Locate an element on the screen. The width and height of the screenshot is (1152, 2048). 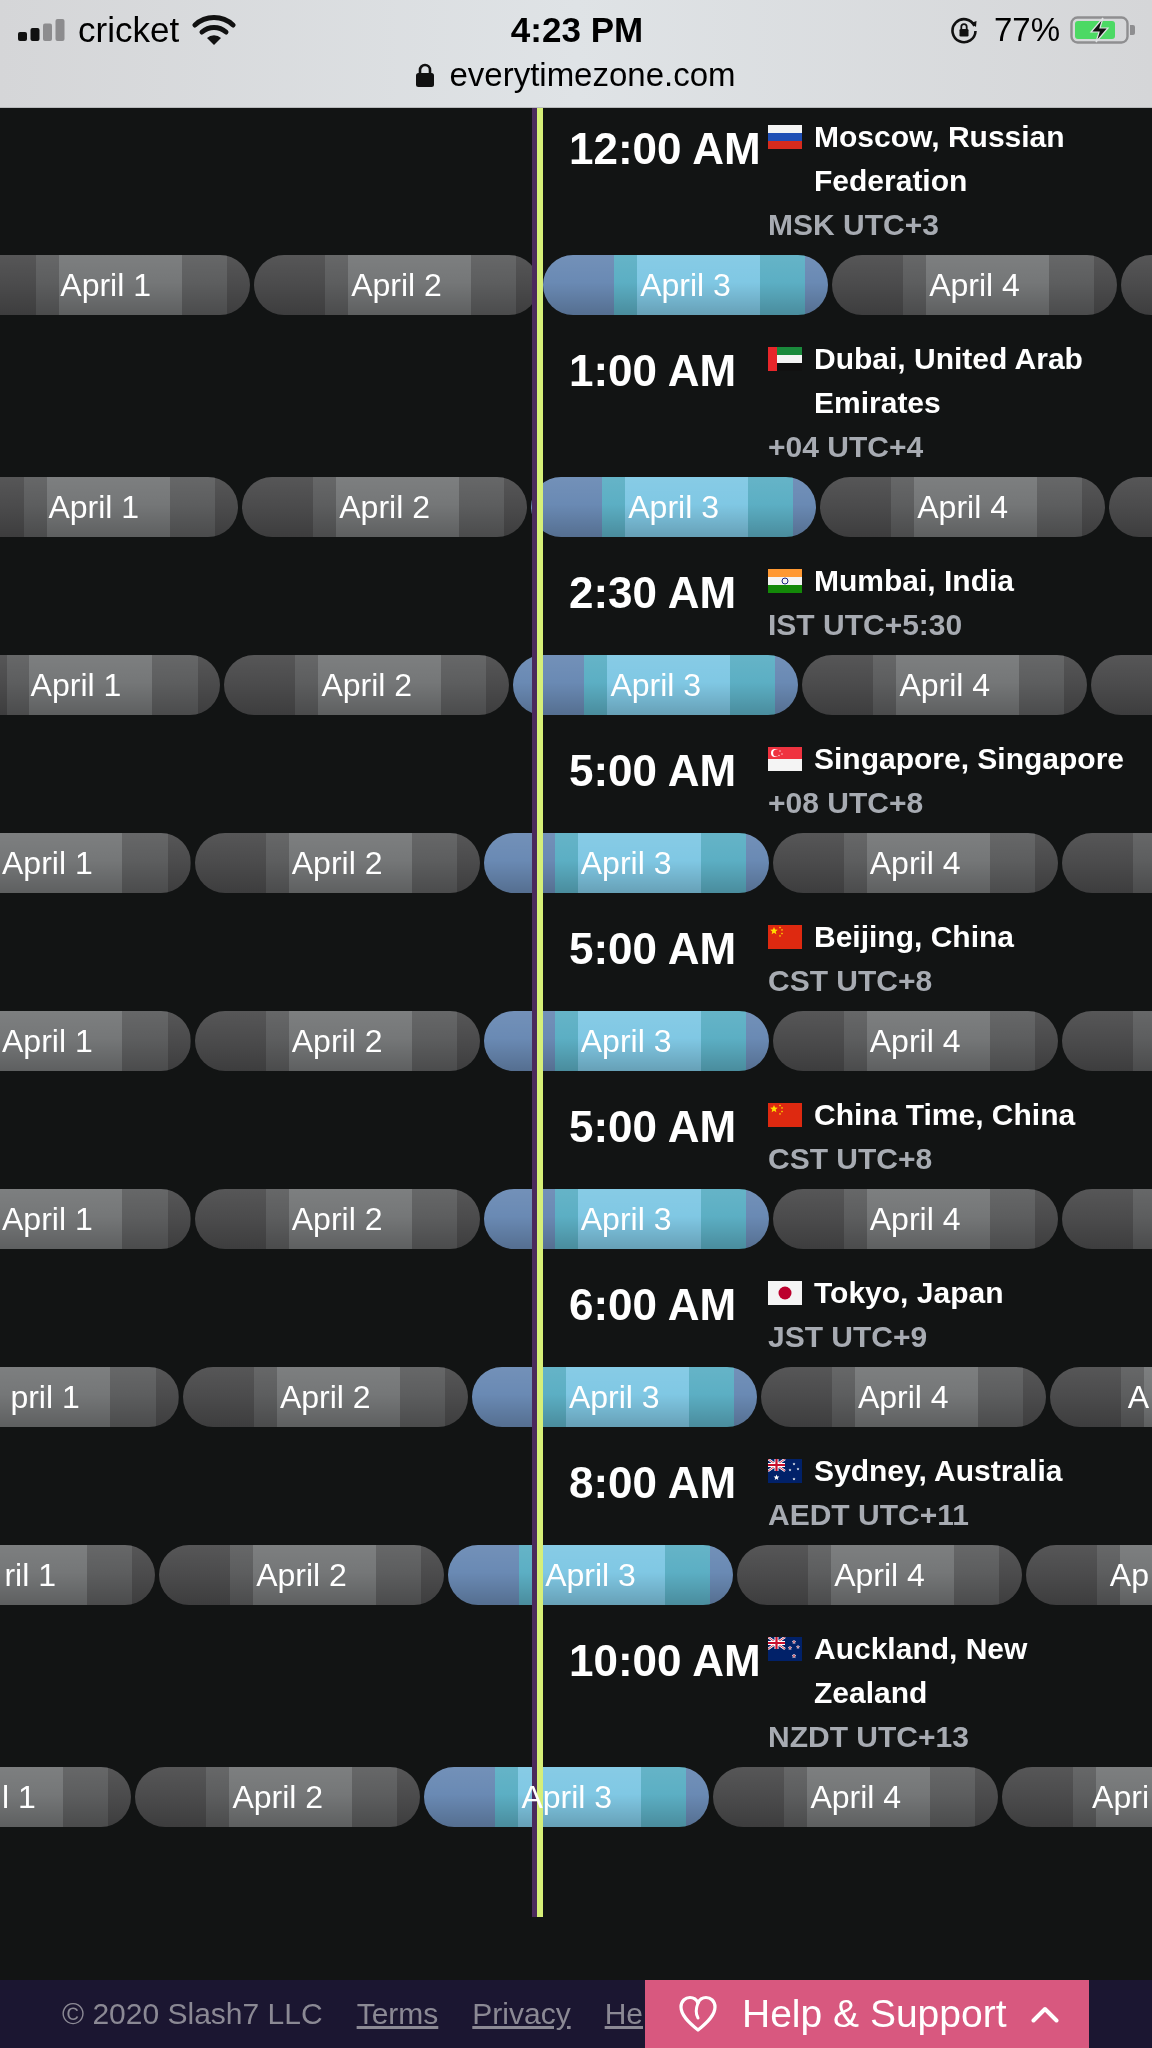
local-time: 8:00 AM is located at coordinates (653, 1483).